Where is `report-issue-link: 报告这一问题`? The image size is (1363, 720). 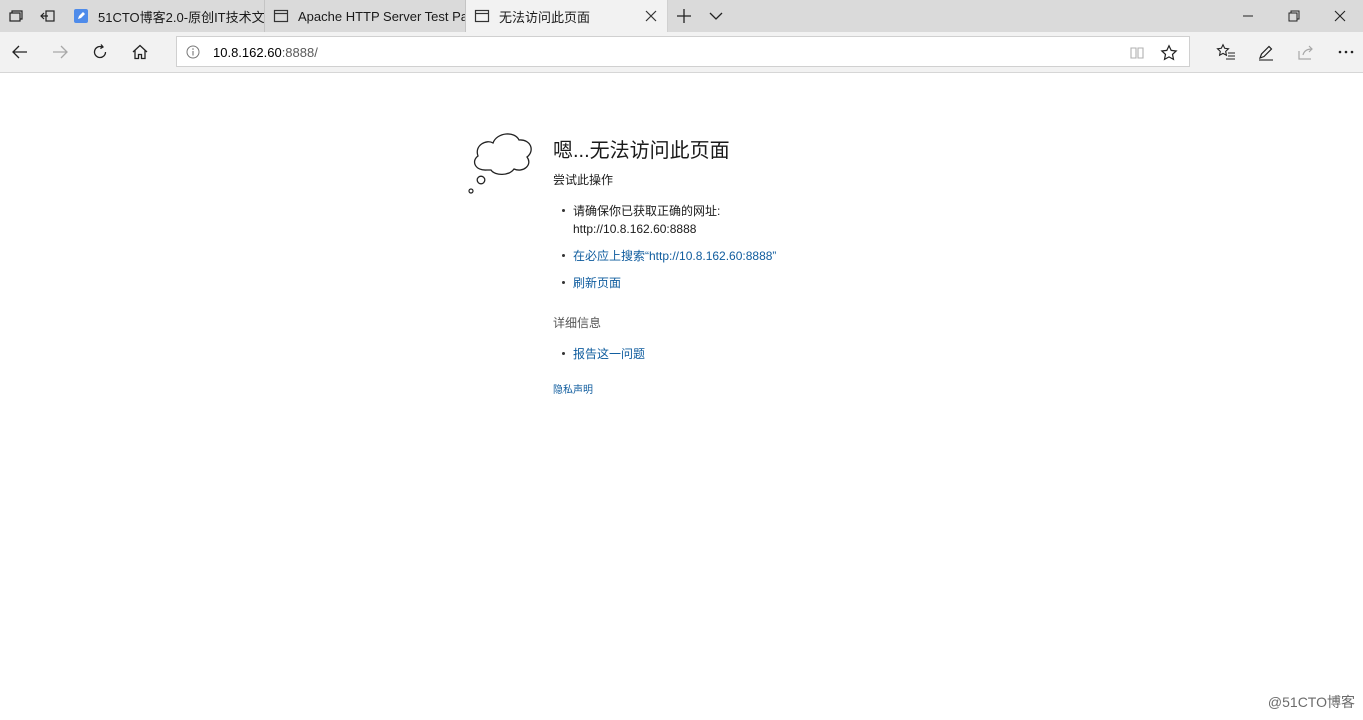
report-issue-link: 报告这一问题 is located at coordinates (753, 354).